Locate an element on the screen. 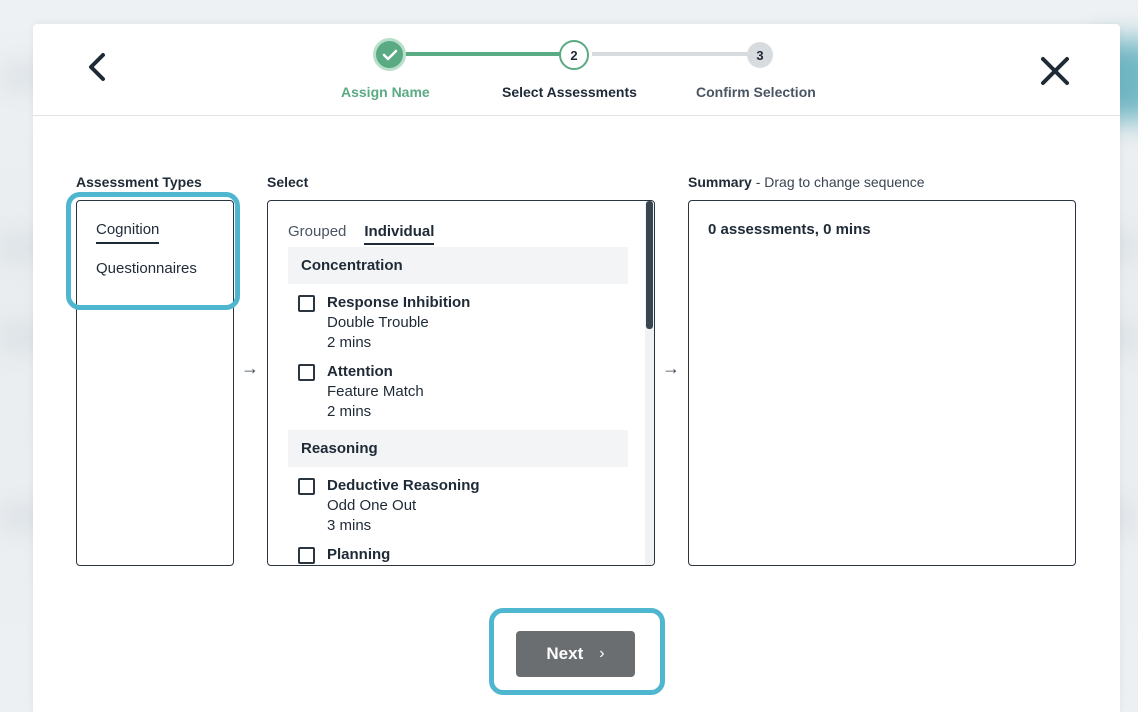 This screenshot has width=1138, height=712. scroll-thumb is located at coordinates (649, 265).